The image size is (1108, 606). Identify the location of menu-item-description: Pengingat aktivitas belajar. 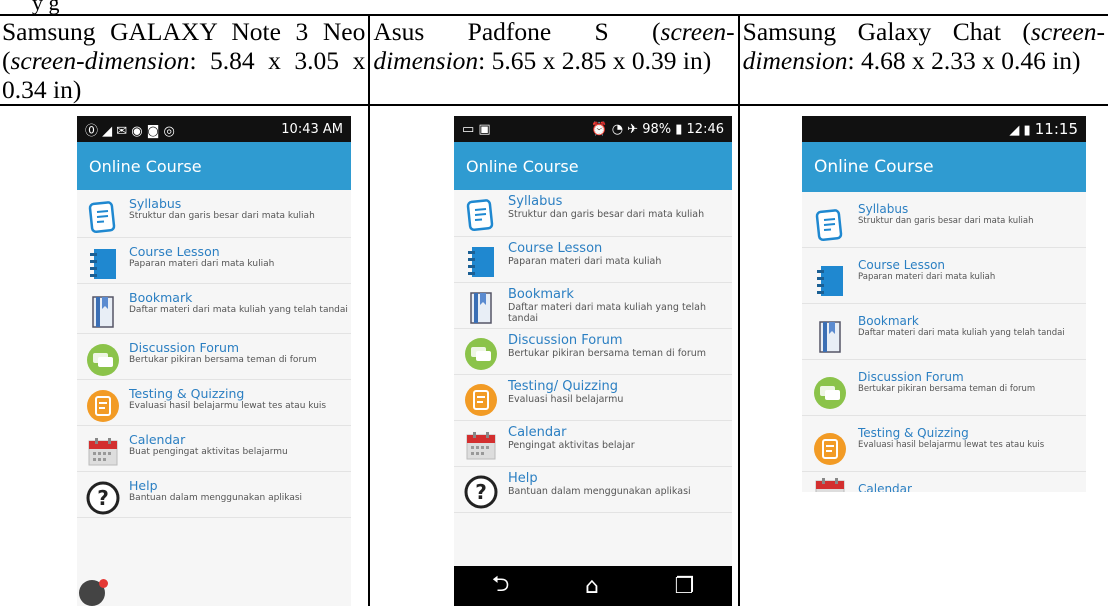
(571, 445).